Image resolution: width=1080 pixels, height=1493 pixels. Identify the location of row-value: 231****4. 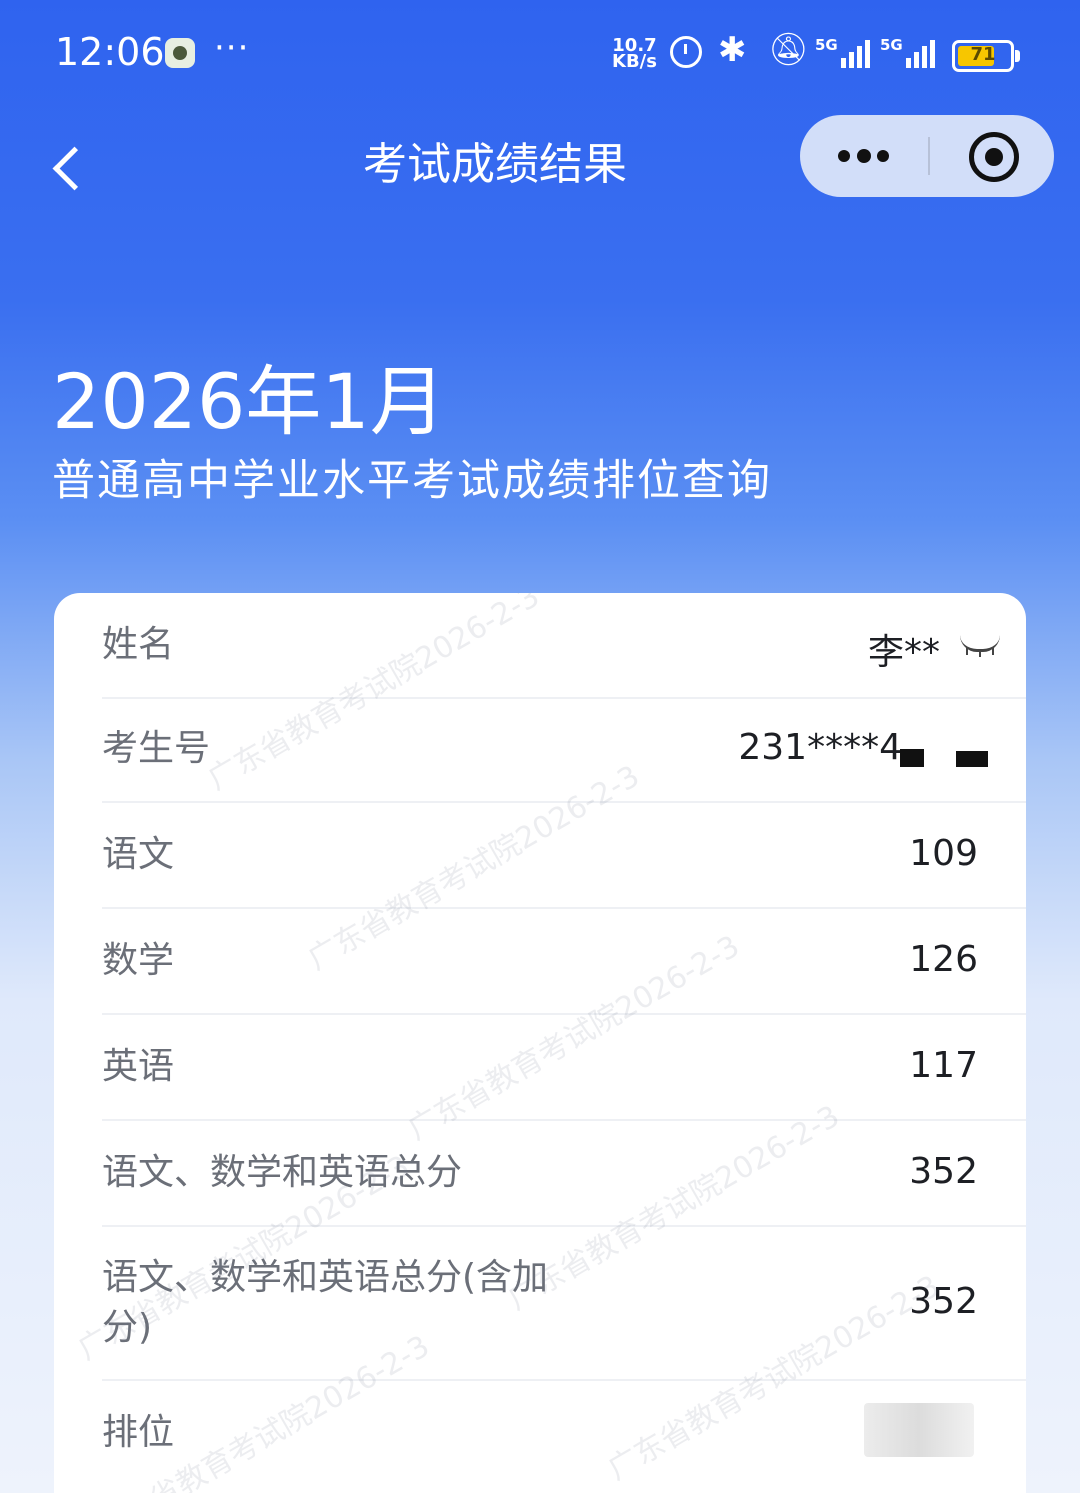
(820, 747).